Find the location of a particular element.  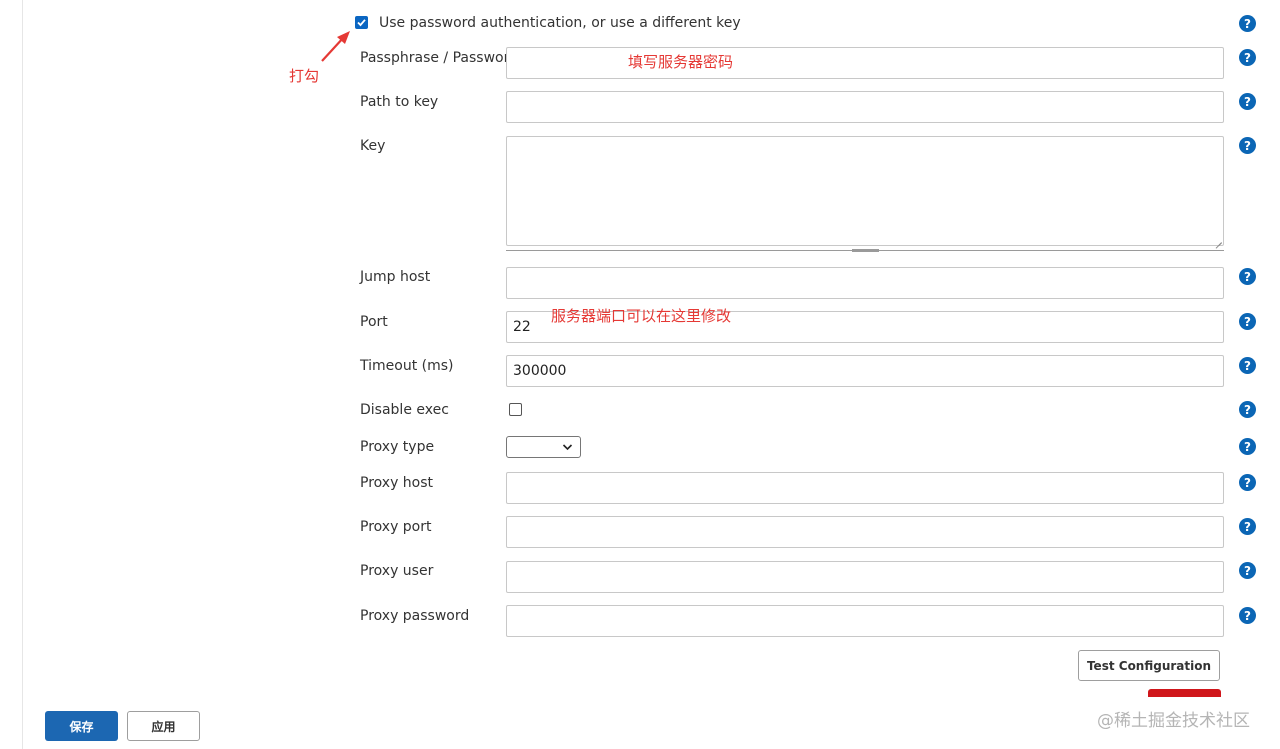

left-divider is located at coordinates (22, 374).